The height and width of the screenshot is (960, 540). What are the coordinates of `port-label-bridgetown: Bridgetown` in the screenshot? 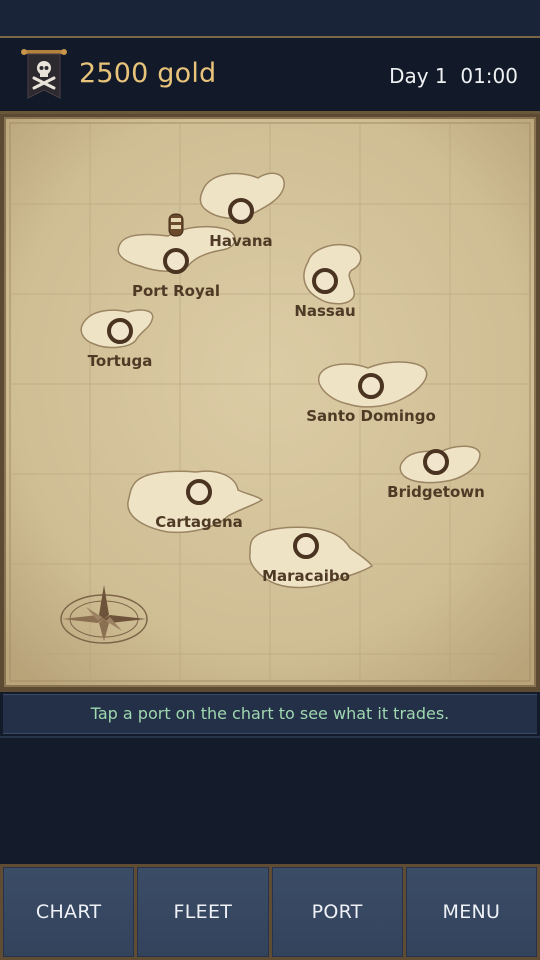 It's located at (436, 492).